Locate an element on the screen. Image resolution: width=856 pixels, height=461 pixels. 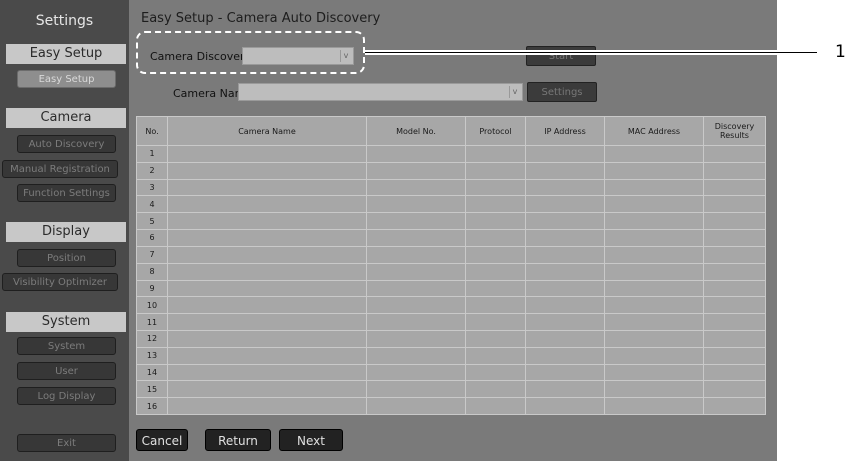
table-row: 6 is located at coordinates (451, 238).